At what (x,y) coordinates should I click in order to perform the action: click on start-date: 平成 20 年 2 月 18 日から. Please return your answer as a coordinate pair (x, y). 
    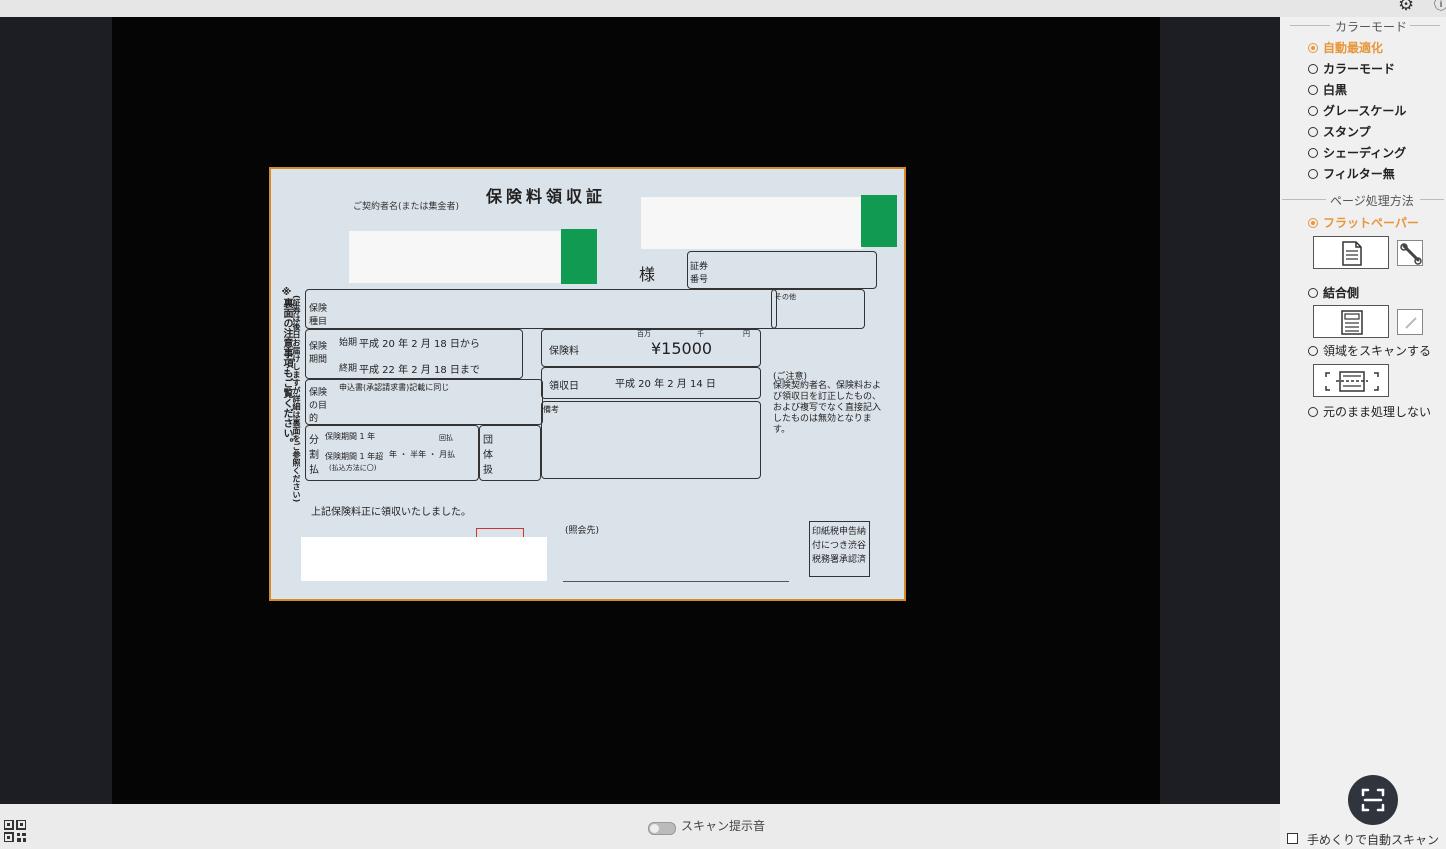
    Looking at the image, I should click on (419, 344).